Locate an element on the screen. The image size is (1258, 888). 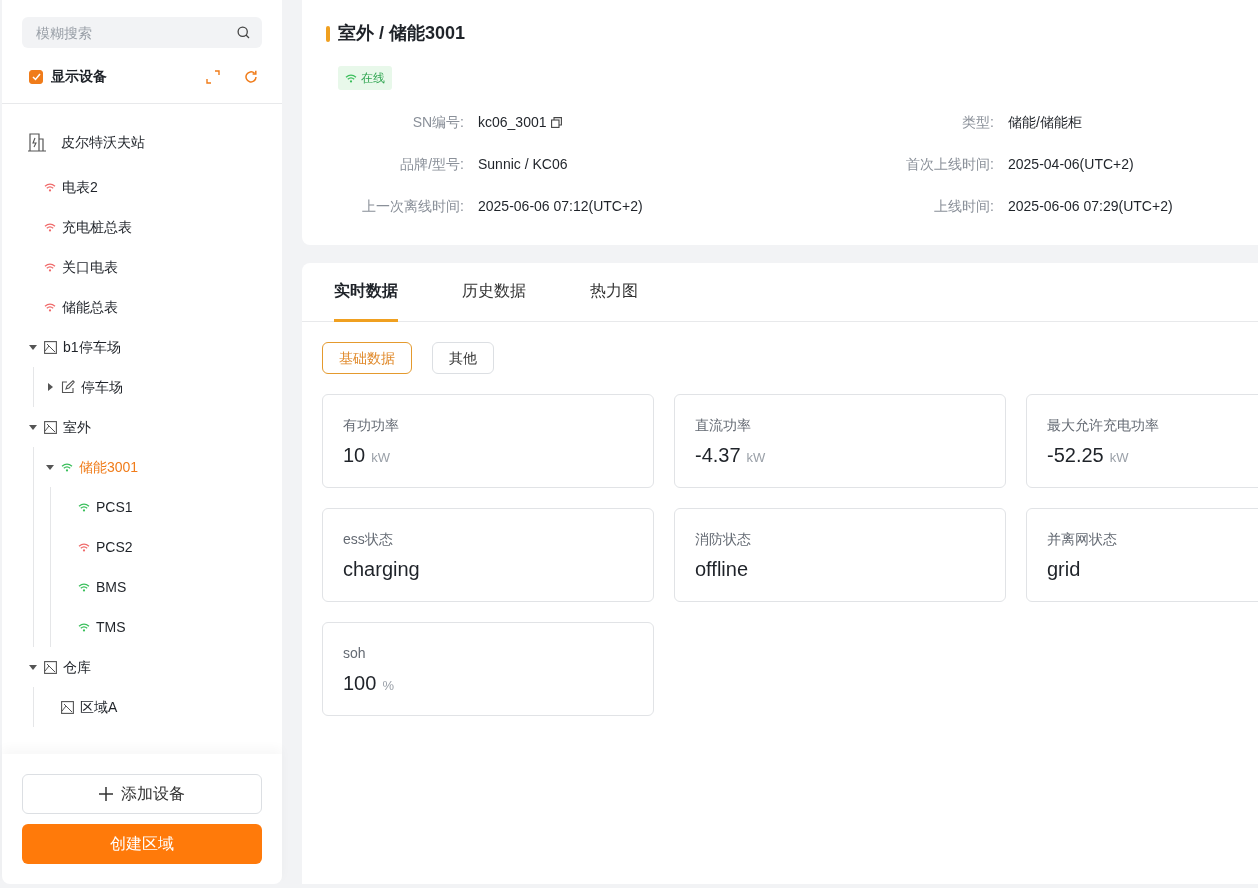
checkbox-label: 显示设备 is located at coordinates (79, 76).